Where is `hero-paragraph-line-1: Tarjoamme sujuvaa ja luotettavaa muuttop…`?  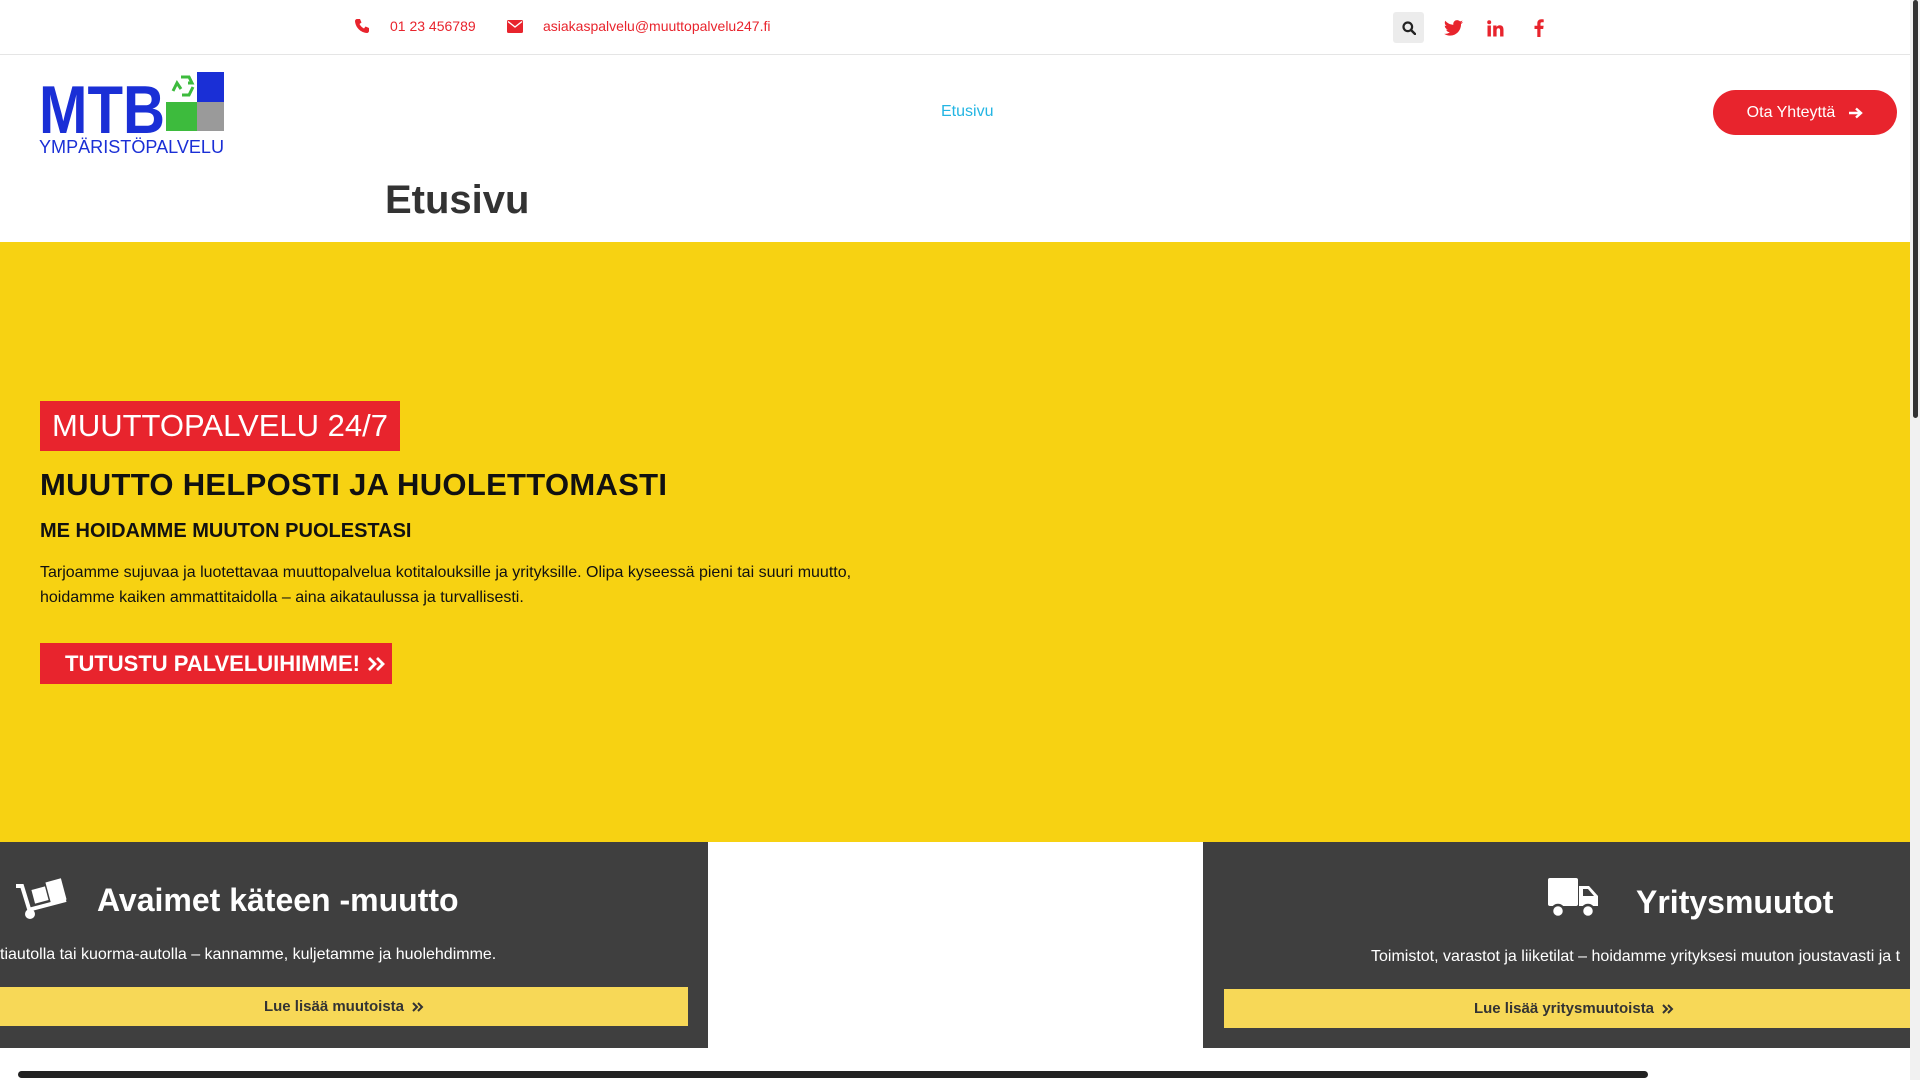
hero-paragraph-line-1: Tarjoamme sujuvaa ja luotettavaa muuttop… is located at coordinates (446, 572).